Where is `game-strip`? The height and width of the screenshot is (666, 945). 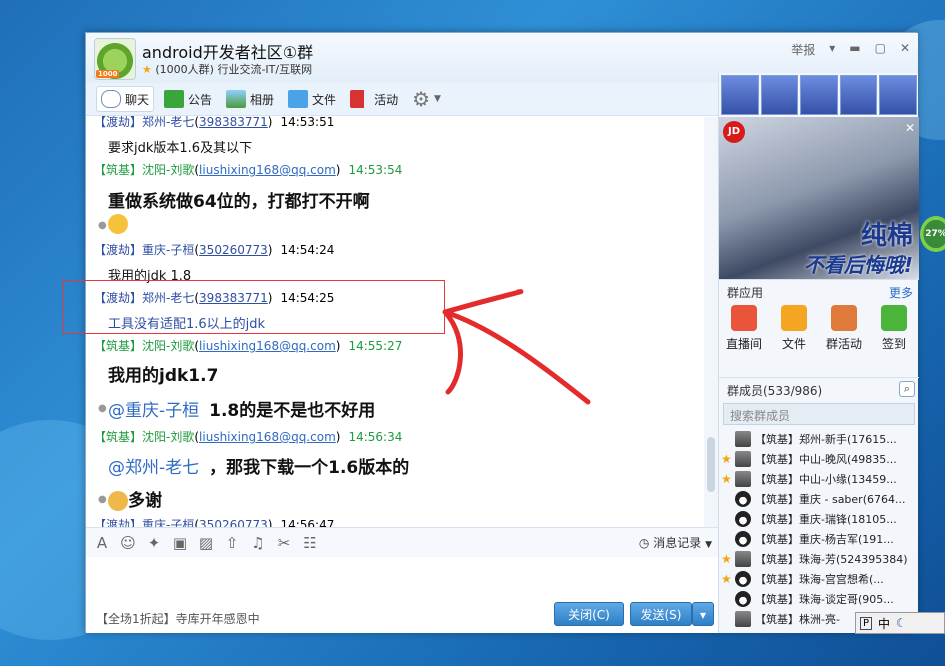
game-strip is located at coordinates (819, 95).